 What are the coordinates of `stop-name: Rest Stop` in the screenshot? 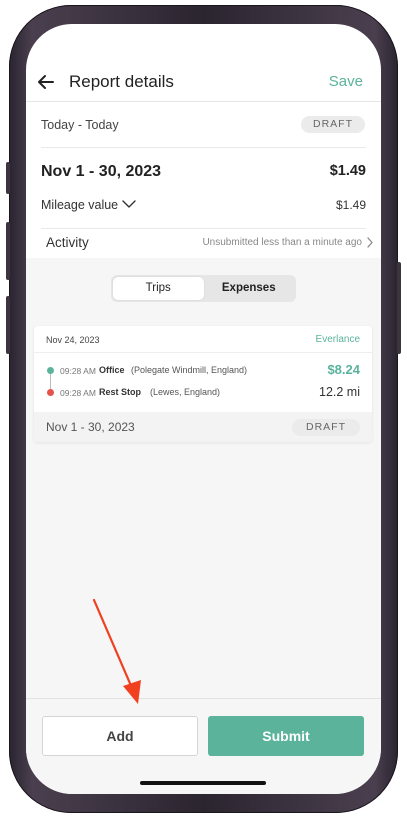 It's located at (120, 392).